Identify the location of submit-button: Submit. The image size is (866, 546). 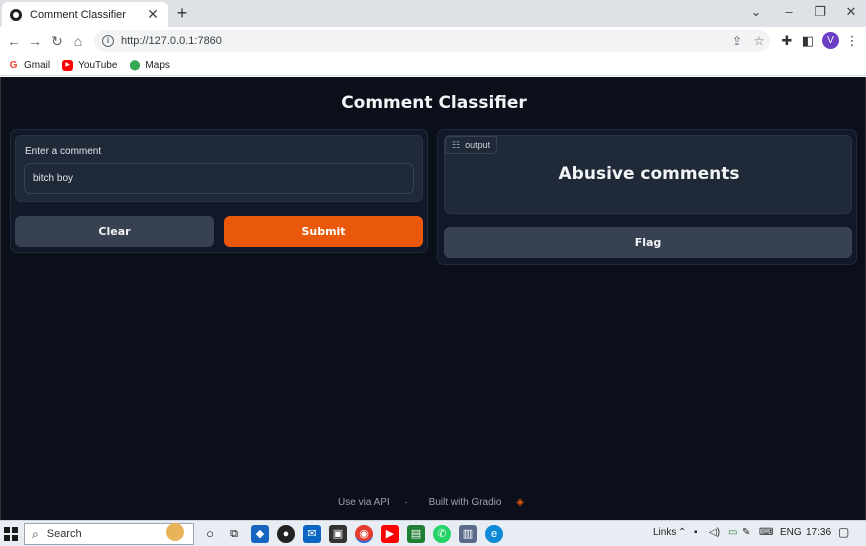
(323, 231).